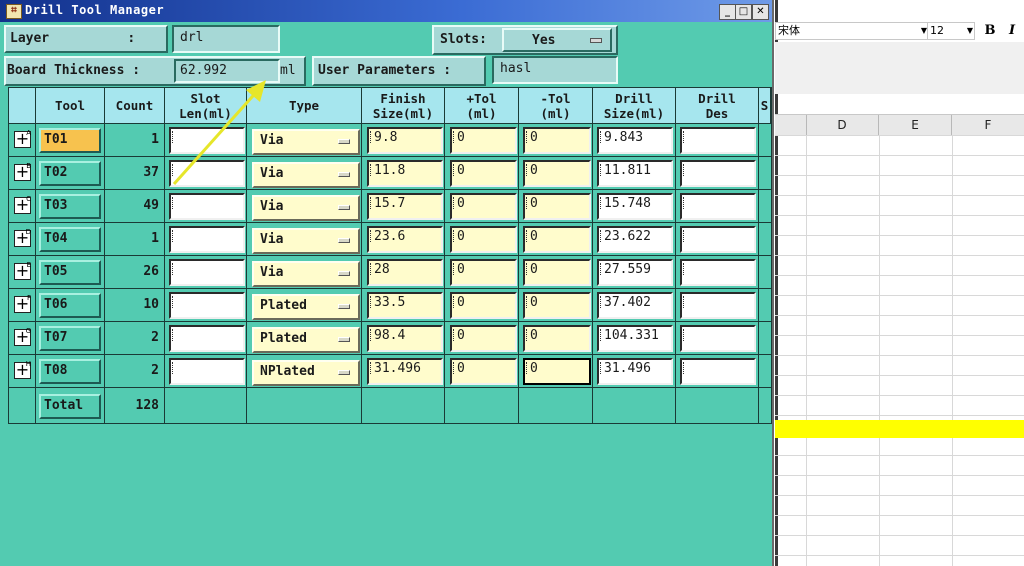  Describe the element at coordinates (14, 11) in the screenshot. I see `drill-app-icon: ⌗` at that location.